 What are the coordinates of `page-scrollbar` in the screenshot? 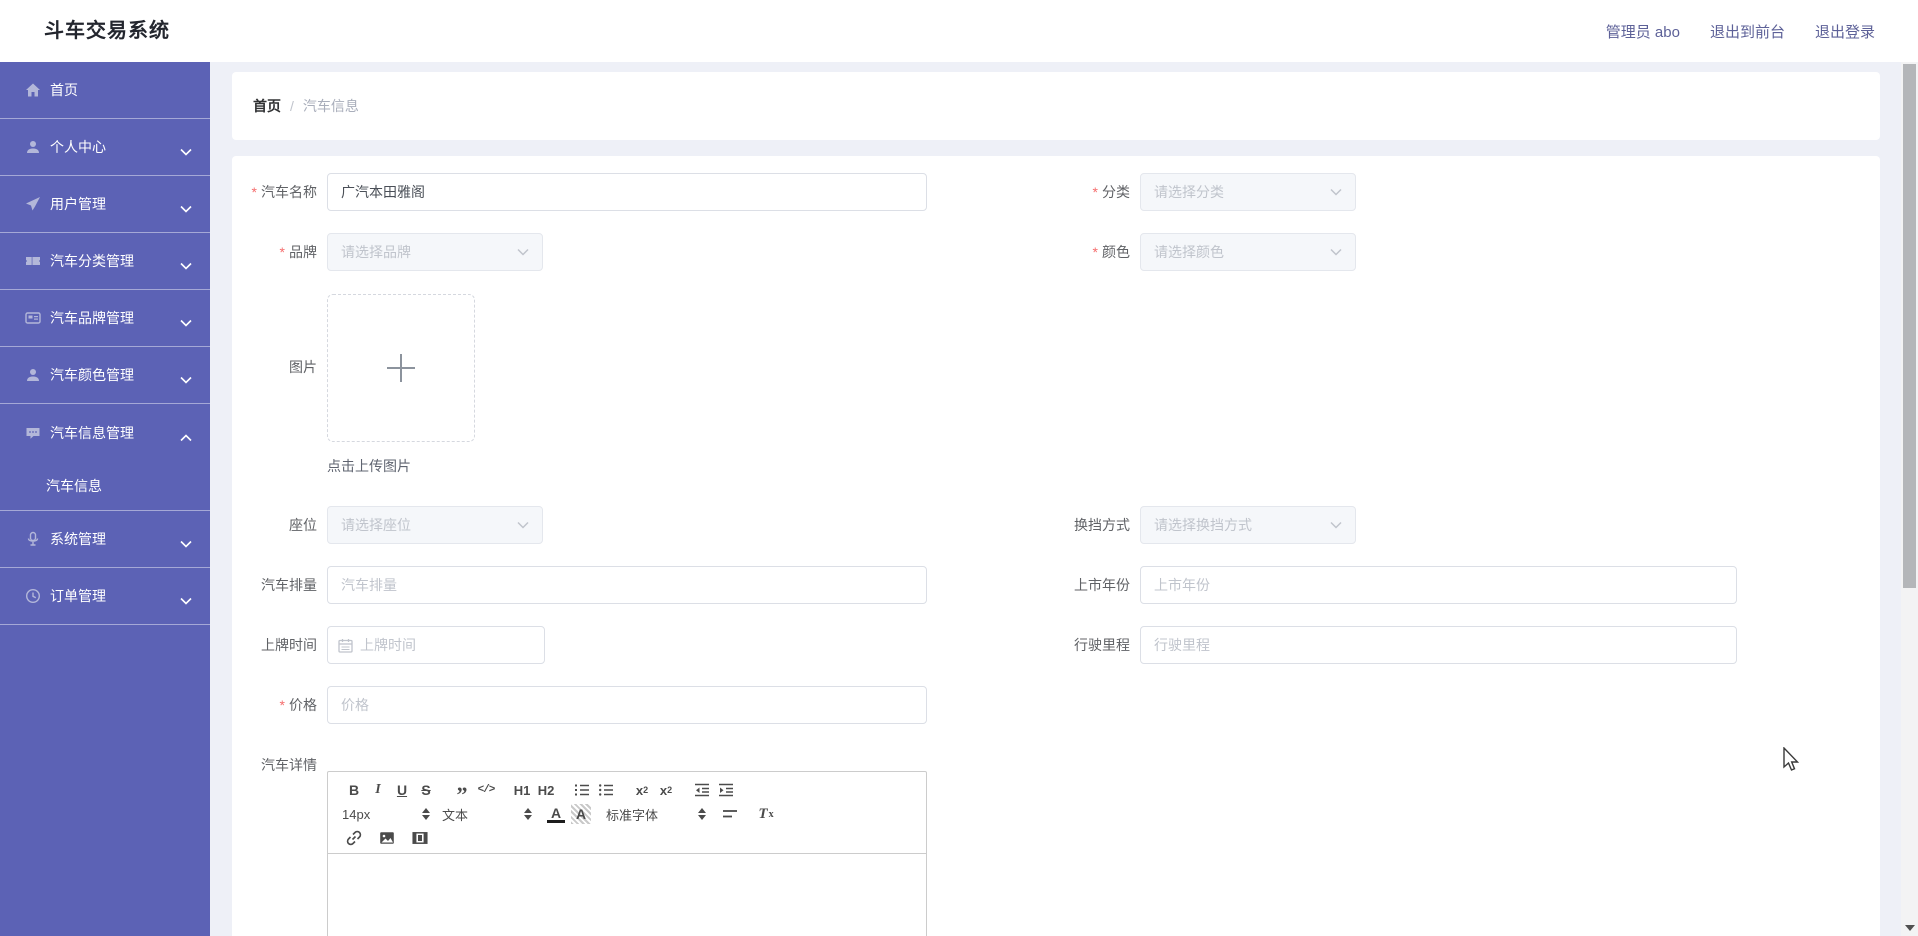 It's located at (1909, 499).